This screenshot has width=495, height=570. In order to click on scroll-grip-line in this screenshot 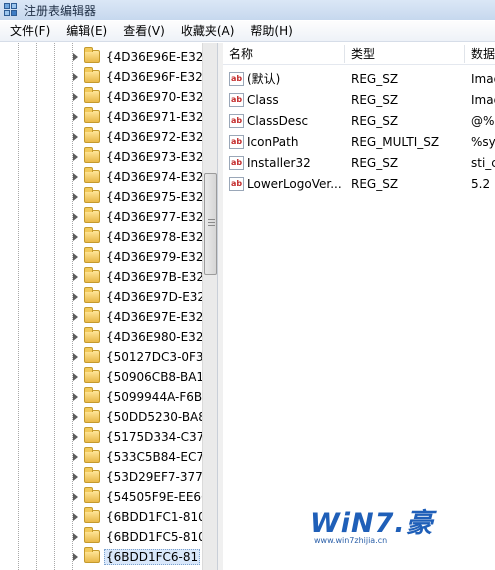, I will do `click(211, 219)`.